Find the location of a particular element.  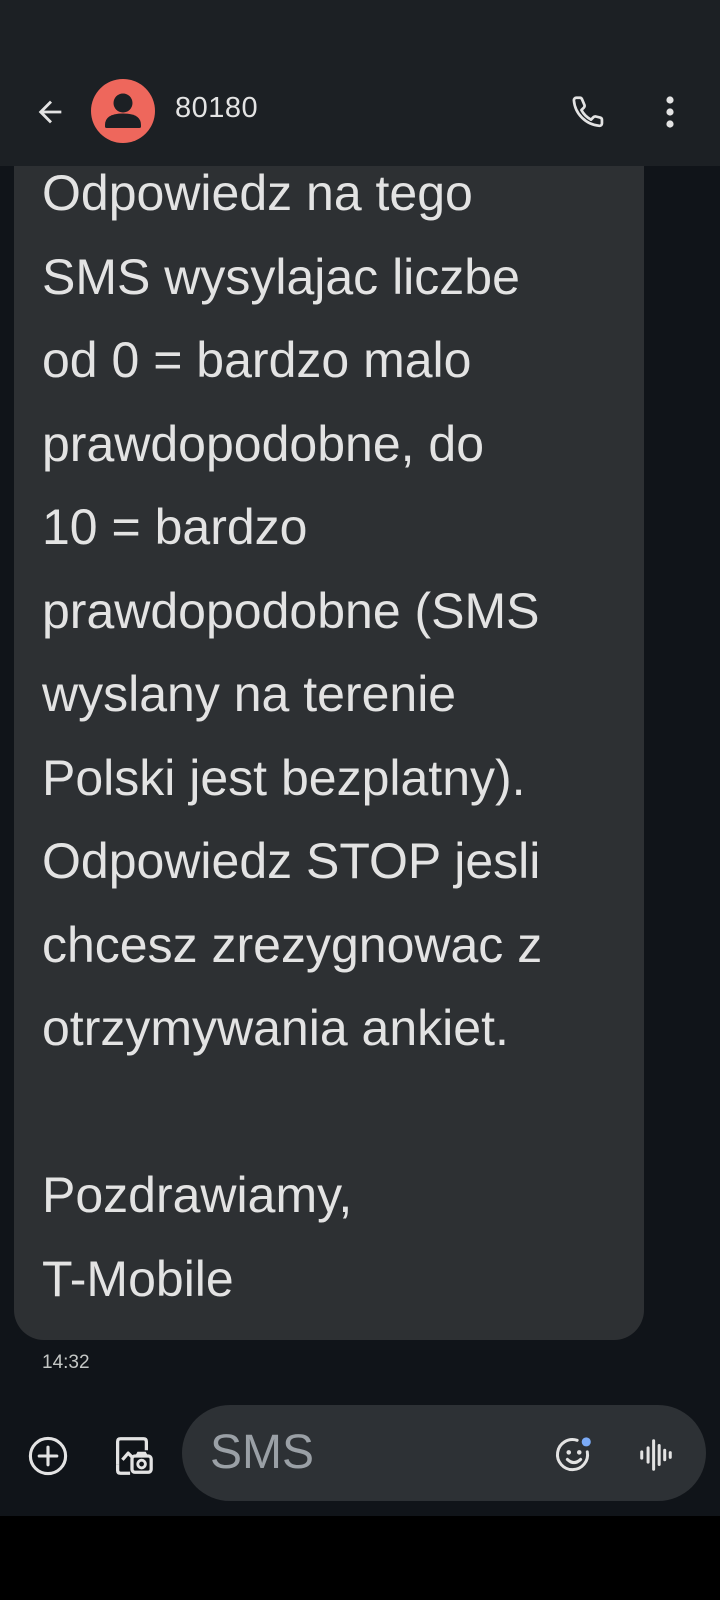

contact-name: 80180 is located at coordinates (216, 108).